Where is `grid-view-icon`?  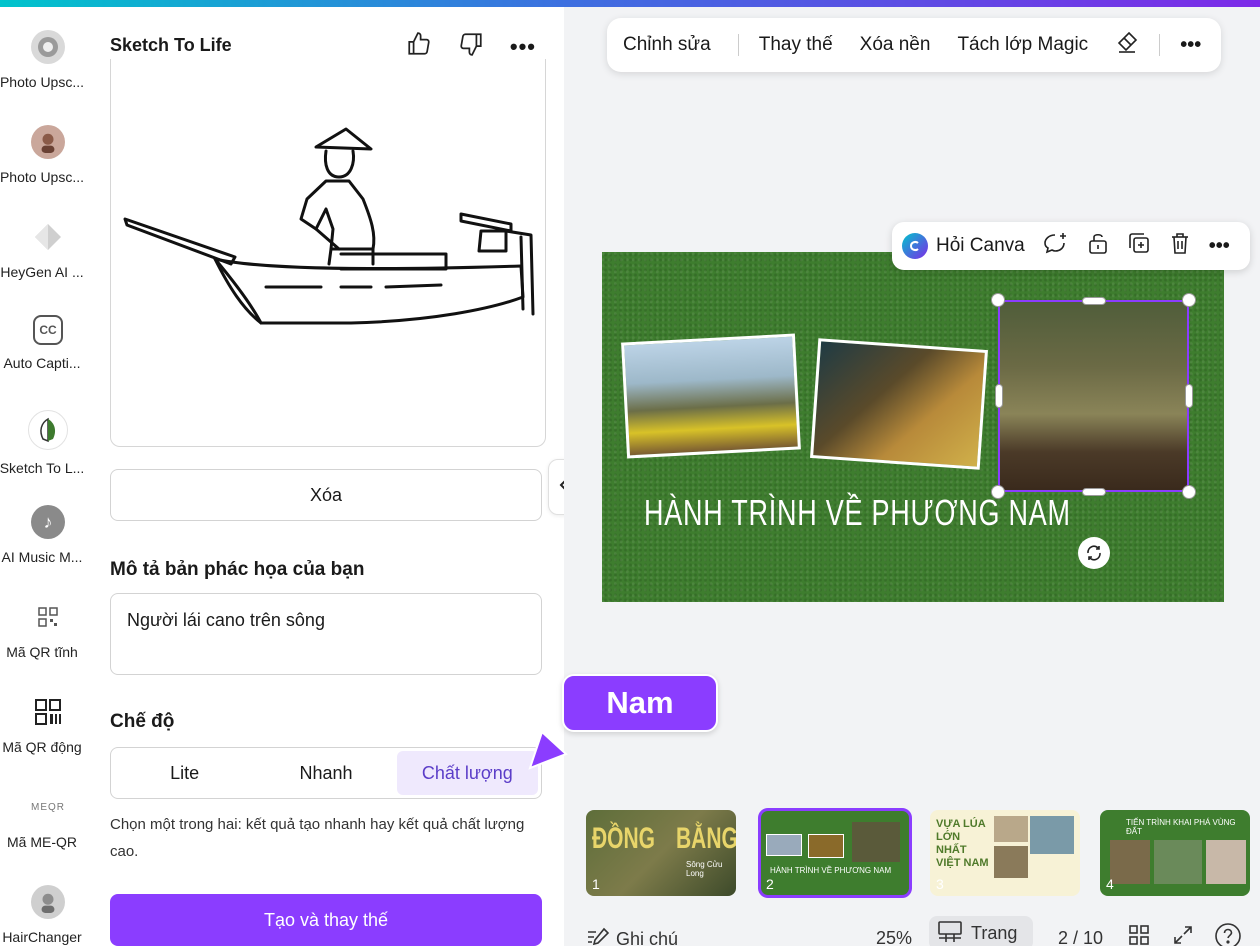
grid-view-icon is located at coordinates (1139, 935).